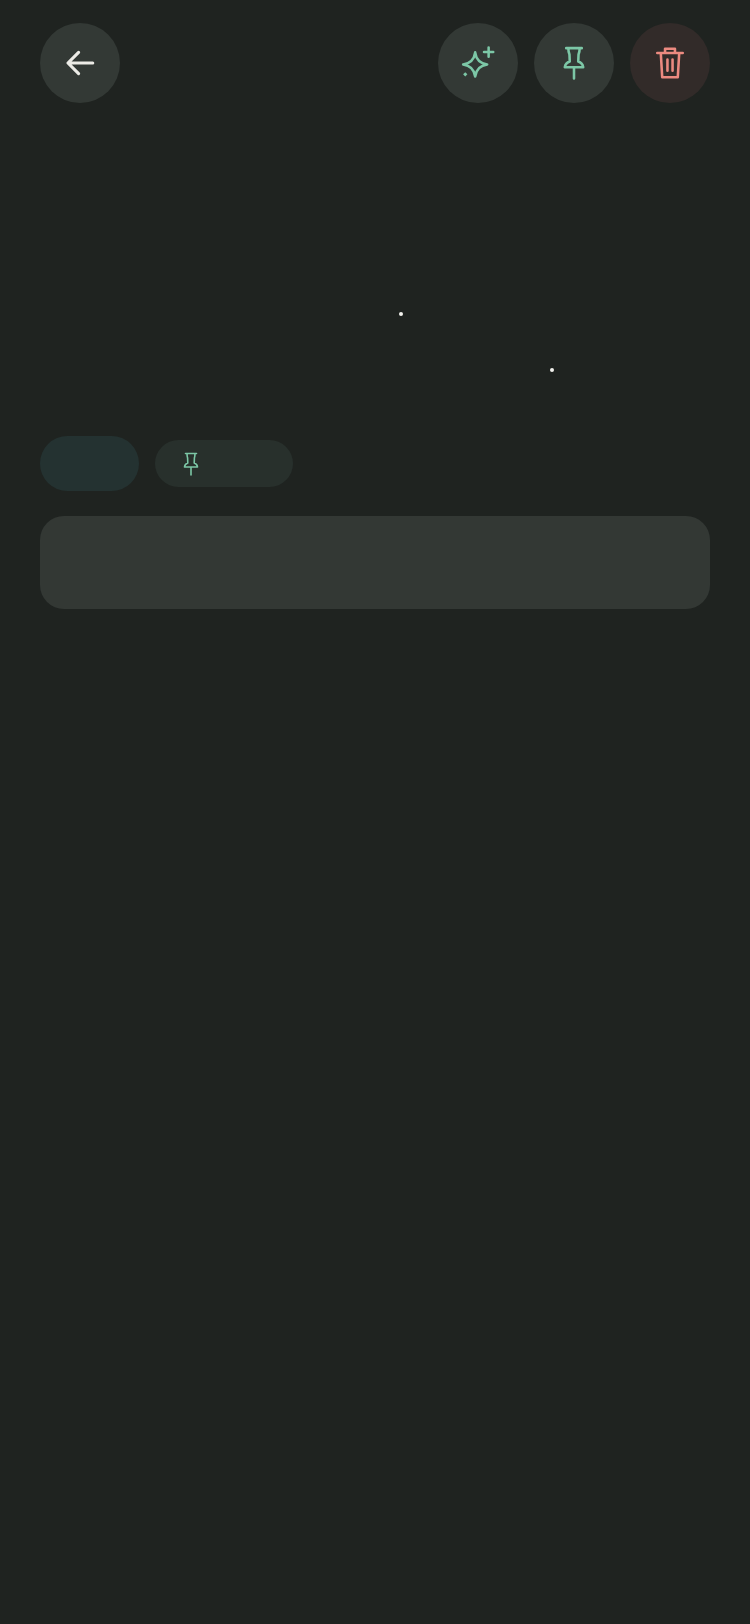  Describe the element at coordinates (478, 63) in the screenshot. I see `sparkle-icon` at that location.